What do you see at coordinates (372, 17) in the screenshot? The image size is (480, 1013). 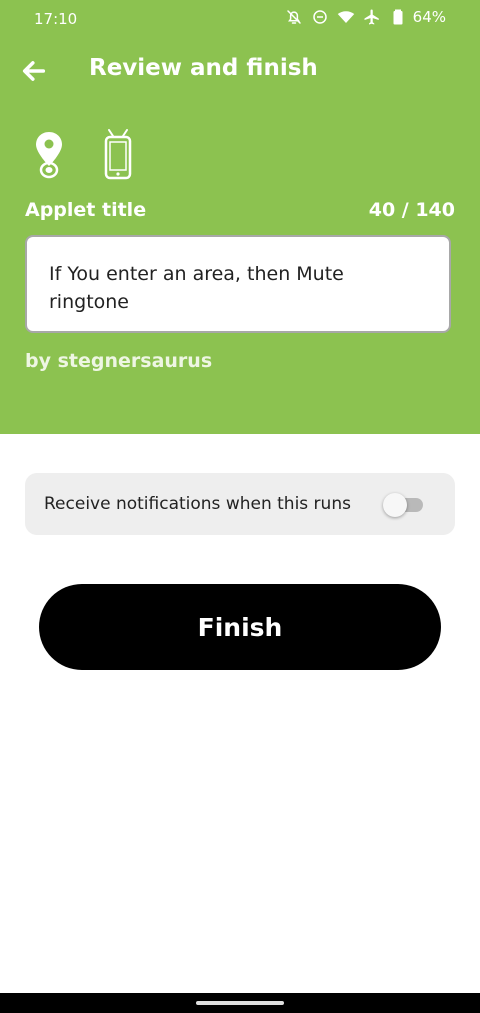 I see `airplane-icon` at bounding box center [372, 17].